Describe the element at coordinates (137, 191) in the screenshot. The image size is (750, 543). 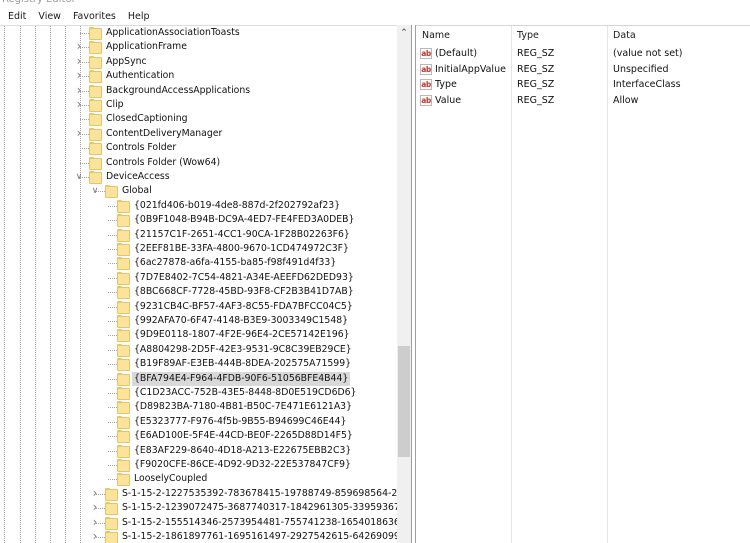
I see `tree-node-label: Global` at that location.